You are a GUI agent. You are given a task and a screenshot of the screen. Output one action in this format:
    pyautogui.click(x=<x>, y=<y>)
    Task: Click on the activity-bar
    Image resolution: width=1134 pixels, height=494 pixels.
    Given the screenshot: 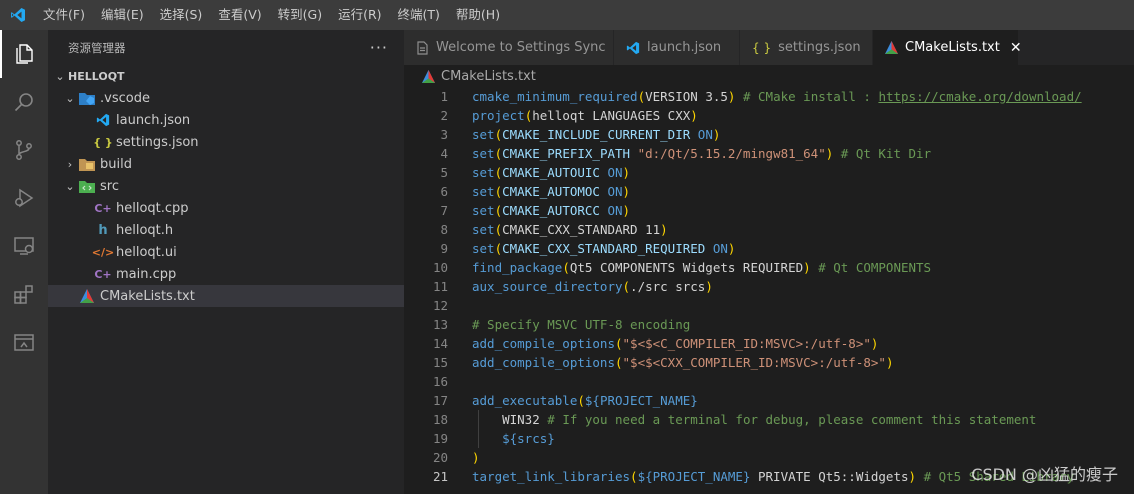 What is the action you would take?
    pyautogui.click(x=24, y=262)
    